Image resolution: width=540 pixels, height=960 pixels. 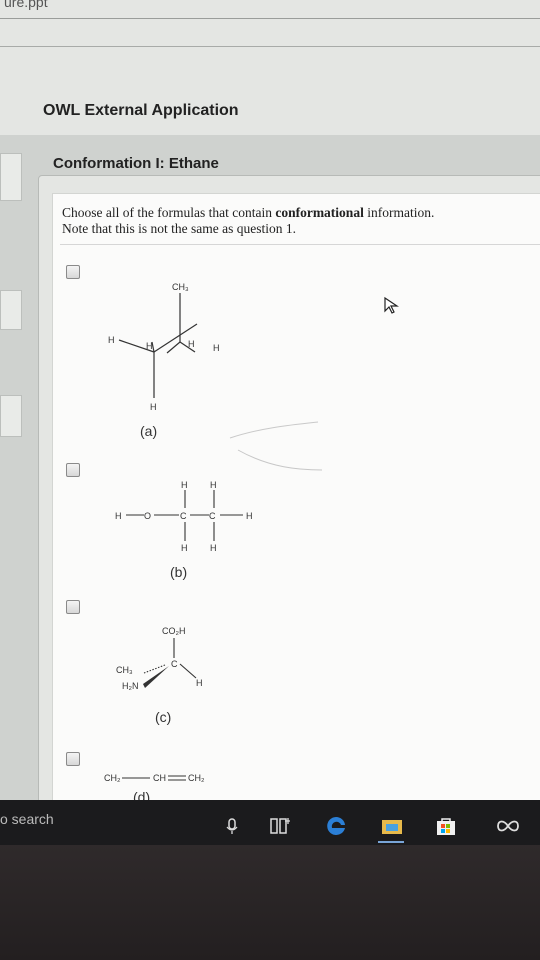 What do you see at coordinates (174, 631) in the screenshot?
I see `atom-label: CO₂H` at bounding box center [174, 631].